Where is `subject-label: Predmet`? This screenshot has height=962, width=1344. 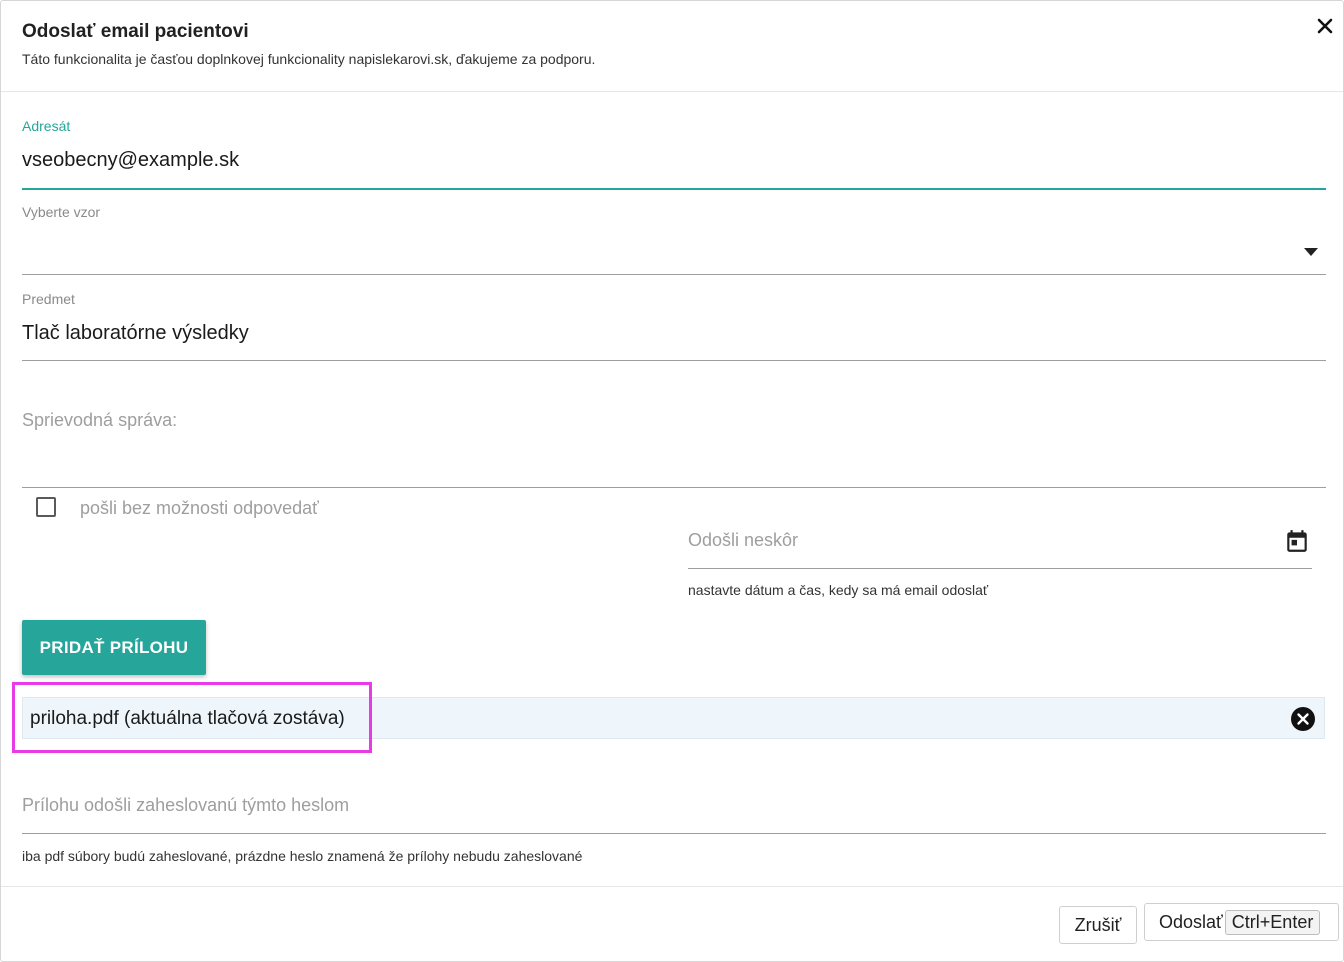 subject-label: Predmet is located at coordinates (48, 299).